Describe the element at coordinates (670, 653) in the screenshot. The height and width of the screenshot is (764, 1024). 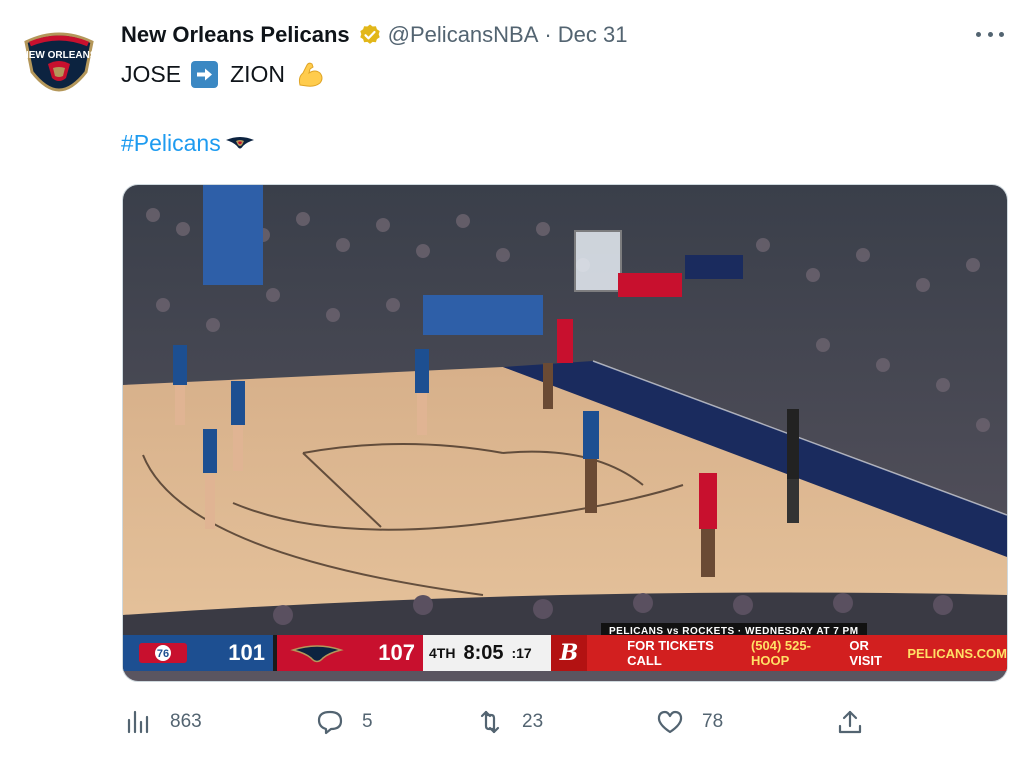
I see `promo-text: FOR TICKETS CALL` at that location.